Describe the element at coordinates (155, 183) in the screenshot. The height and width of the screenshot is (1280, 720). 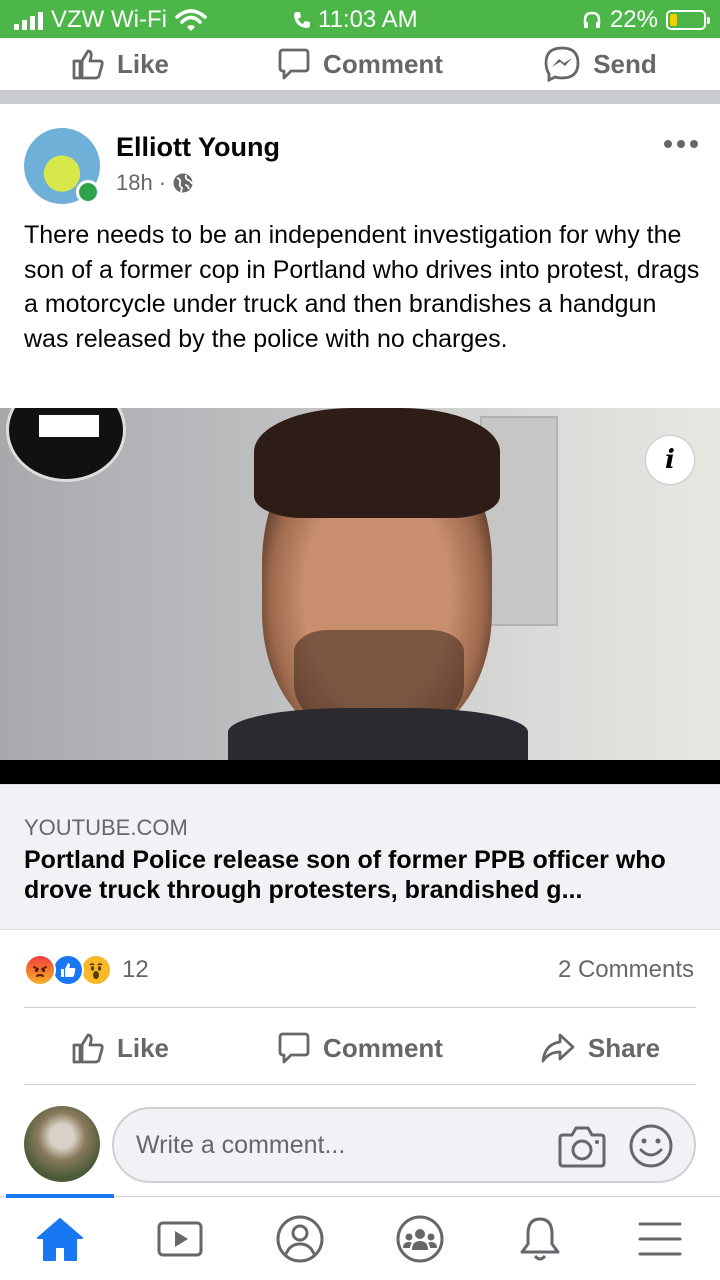
I see `post-meta: 18h ·` at that location.